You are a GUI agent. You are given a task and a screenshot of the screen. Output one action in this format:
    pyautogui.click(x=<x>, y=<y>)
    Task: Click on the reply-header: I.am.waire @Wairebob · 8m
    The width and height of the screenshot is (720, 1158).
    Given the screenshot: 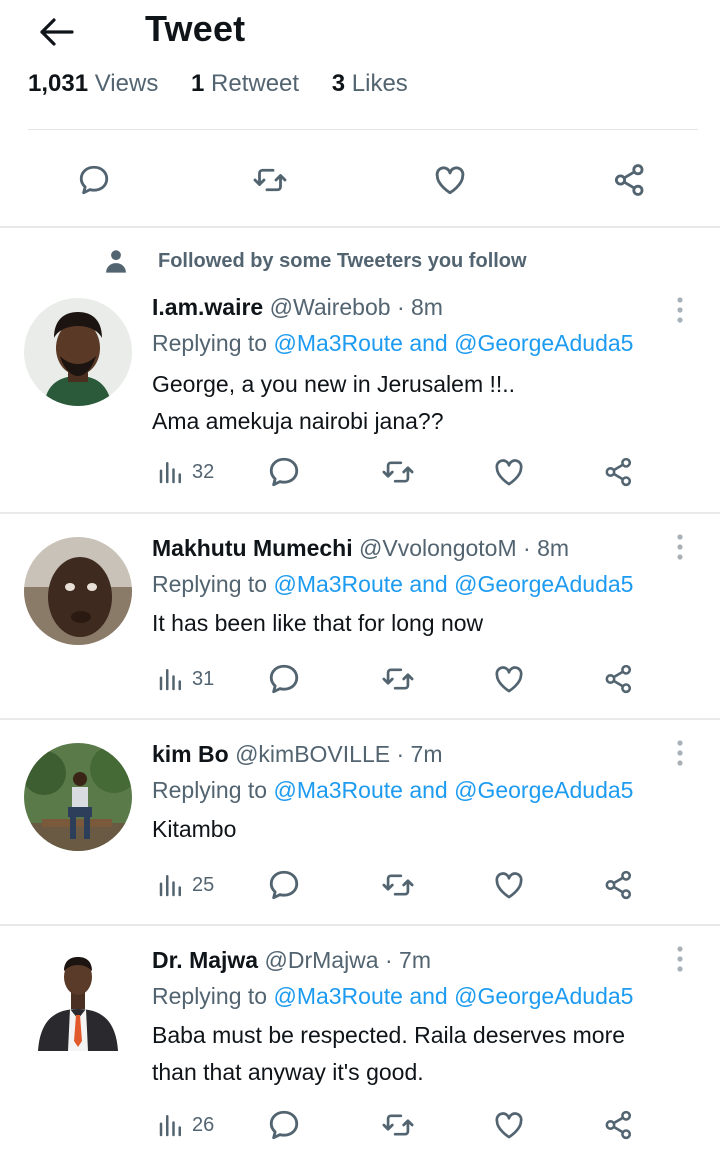 What is the action you would take?
    pyautogui.click(x=297, y=307)
    